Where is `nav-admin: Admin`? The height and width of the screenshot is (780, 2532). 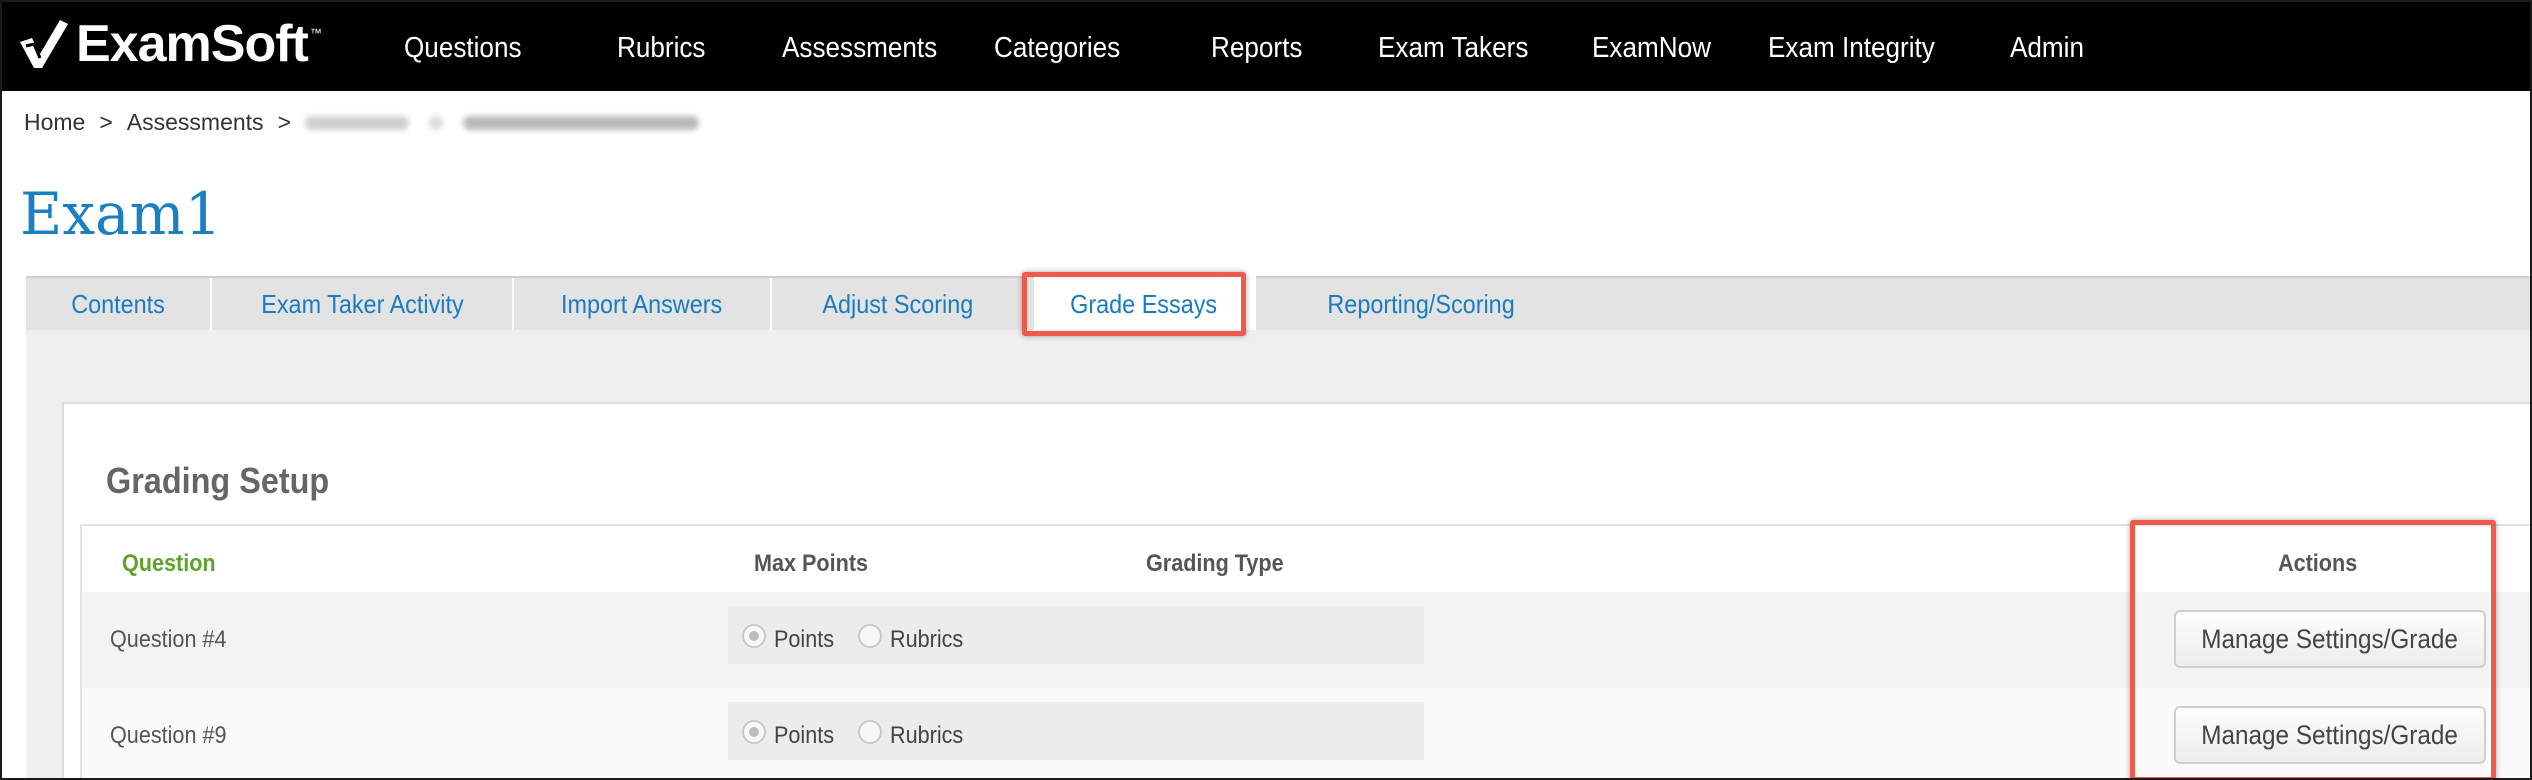 nav-admin: Admin is located at coordinates (2047, 48).